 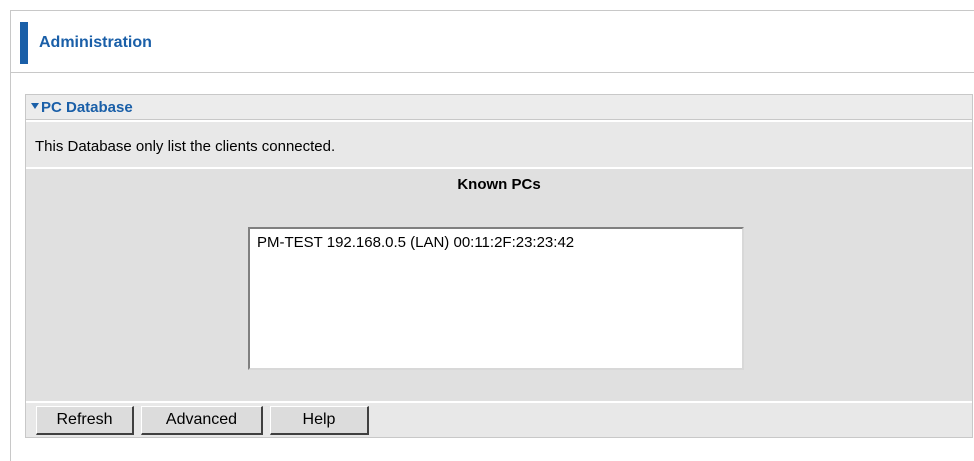 What do you see at coordinates (499, 184) in the screenshot?
I see `known-pcs-heading: Known PCs` at bounding box center [499, 184].